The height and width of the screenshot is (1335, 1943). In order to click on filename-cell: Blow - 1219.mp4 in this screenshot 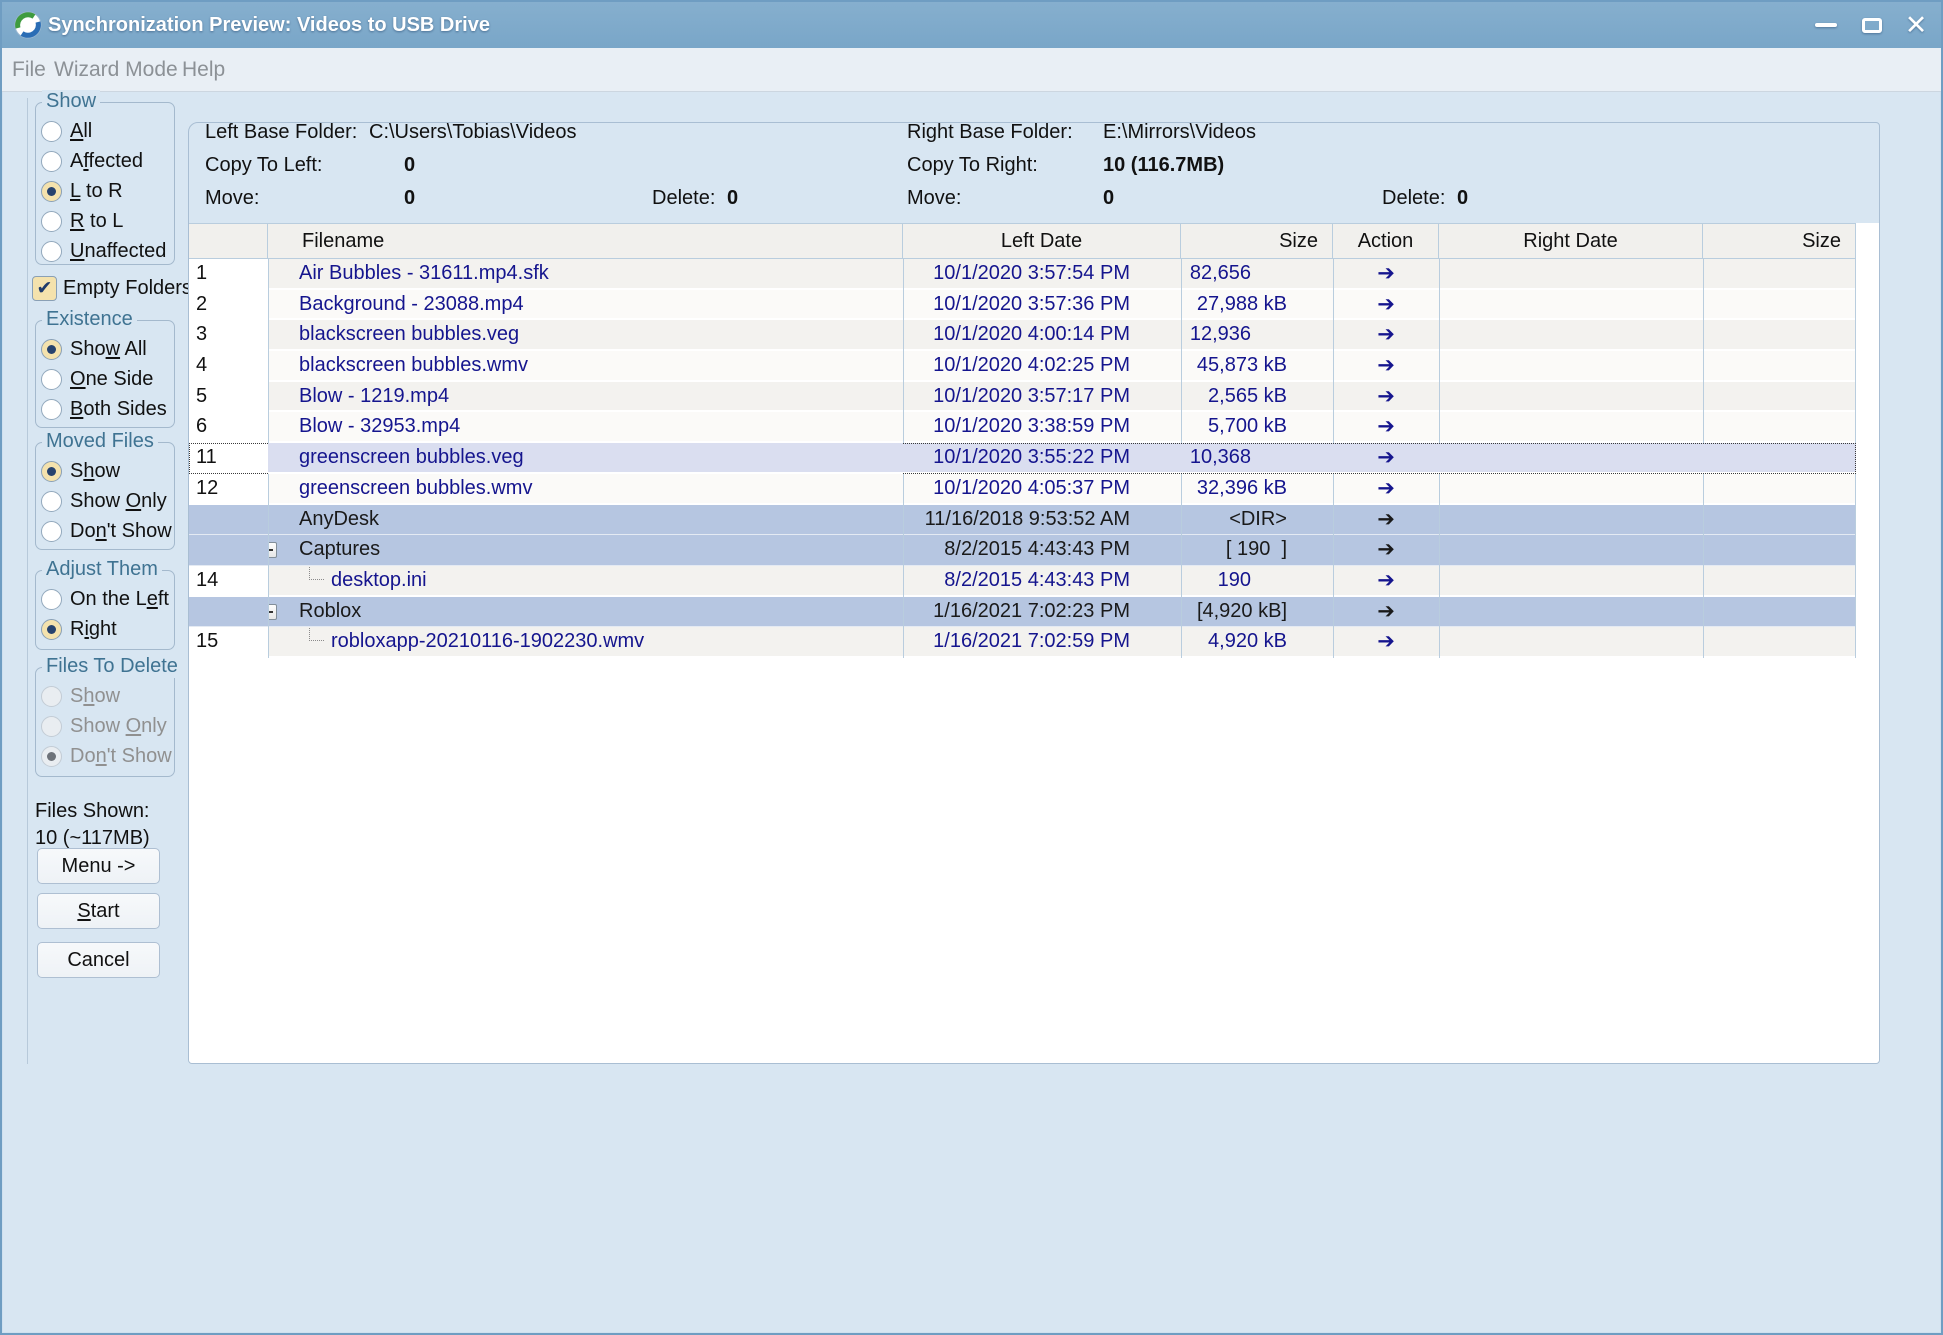, I will do `click(585, 397)`.